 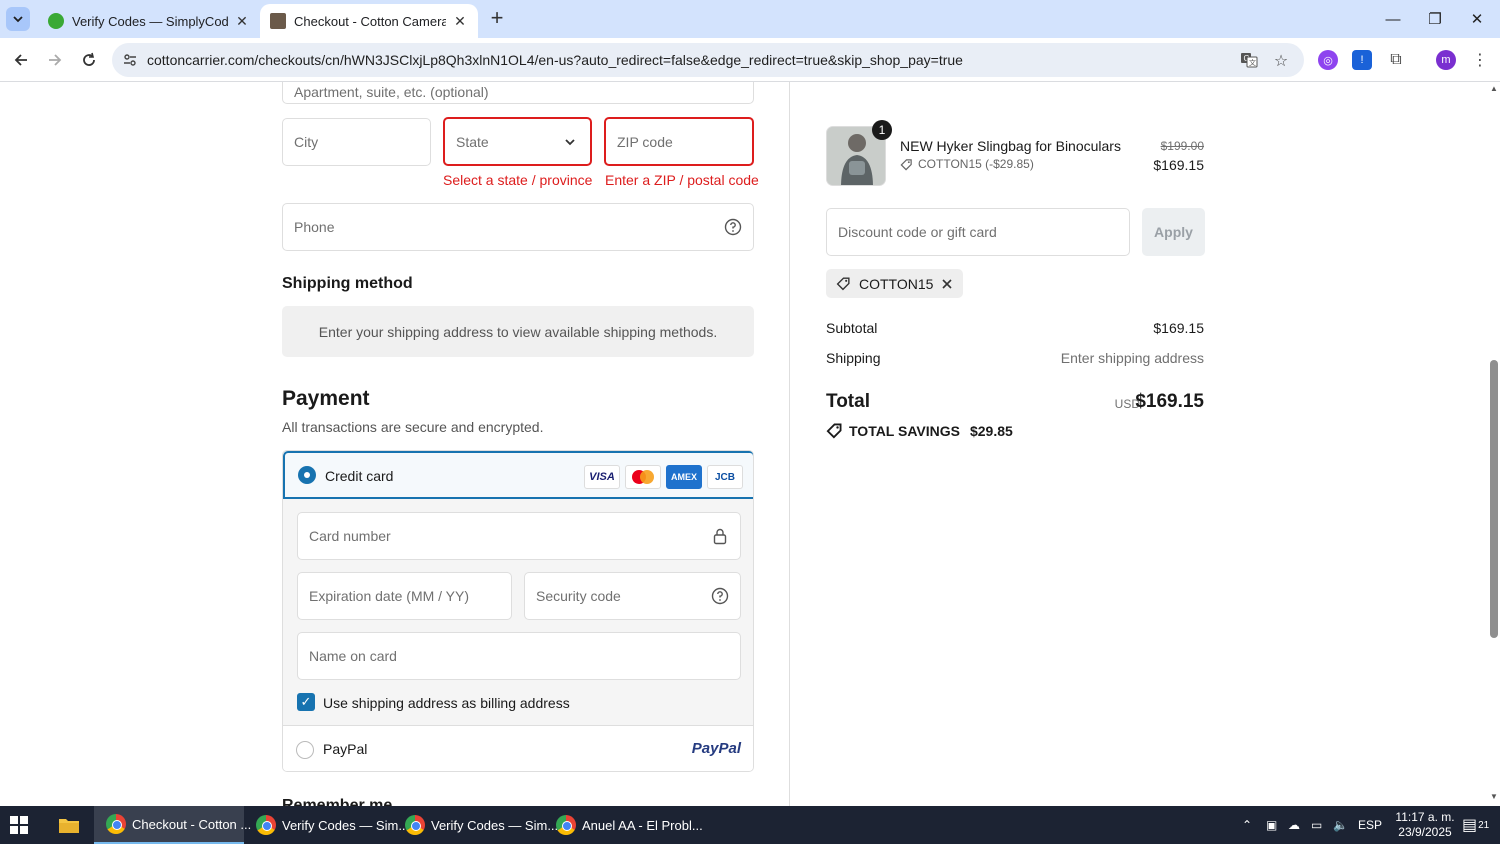 I want to click on product-discount-text: COTTON15 (-$29.85), so click(x=976, y=164).